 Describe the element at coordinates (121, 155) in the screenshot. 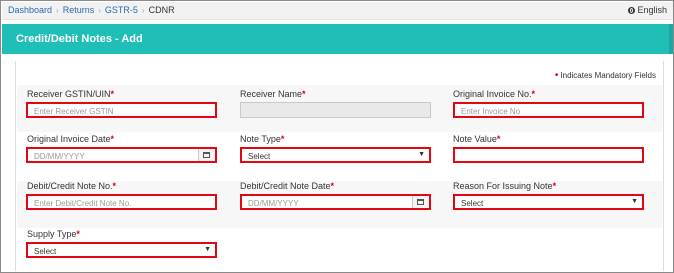

I see `original-invoice-date-input: DD/MM/YYYY` at that location.